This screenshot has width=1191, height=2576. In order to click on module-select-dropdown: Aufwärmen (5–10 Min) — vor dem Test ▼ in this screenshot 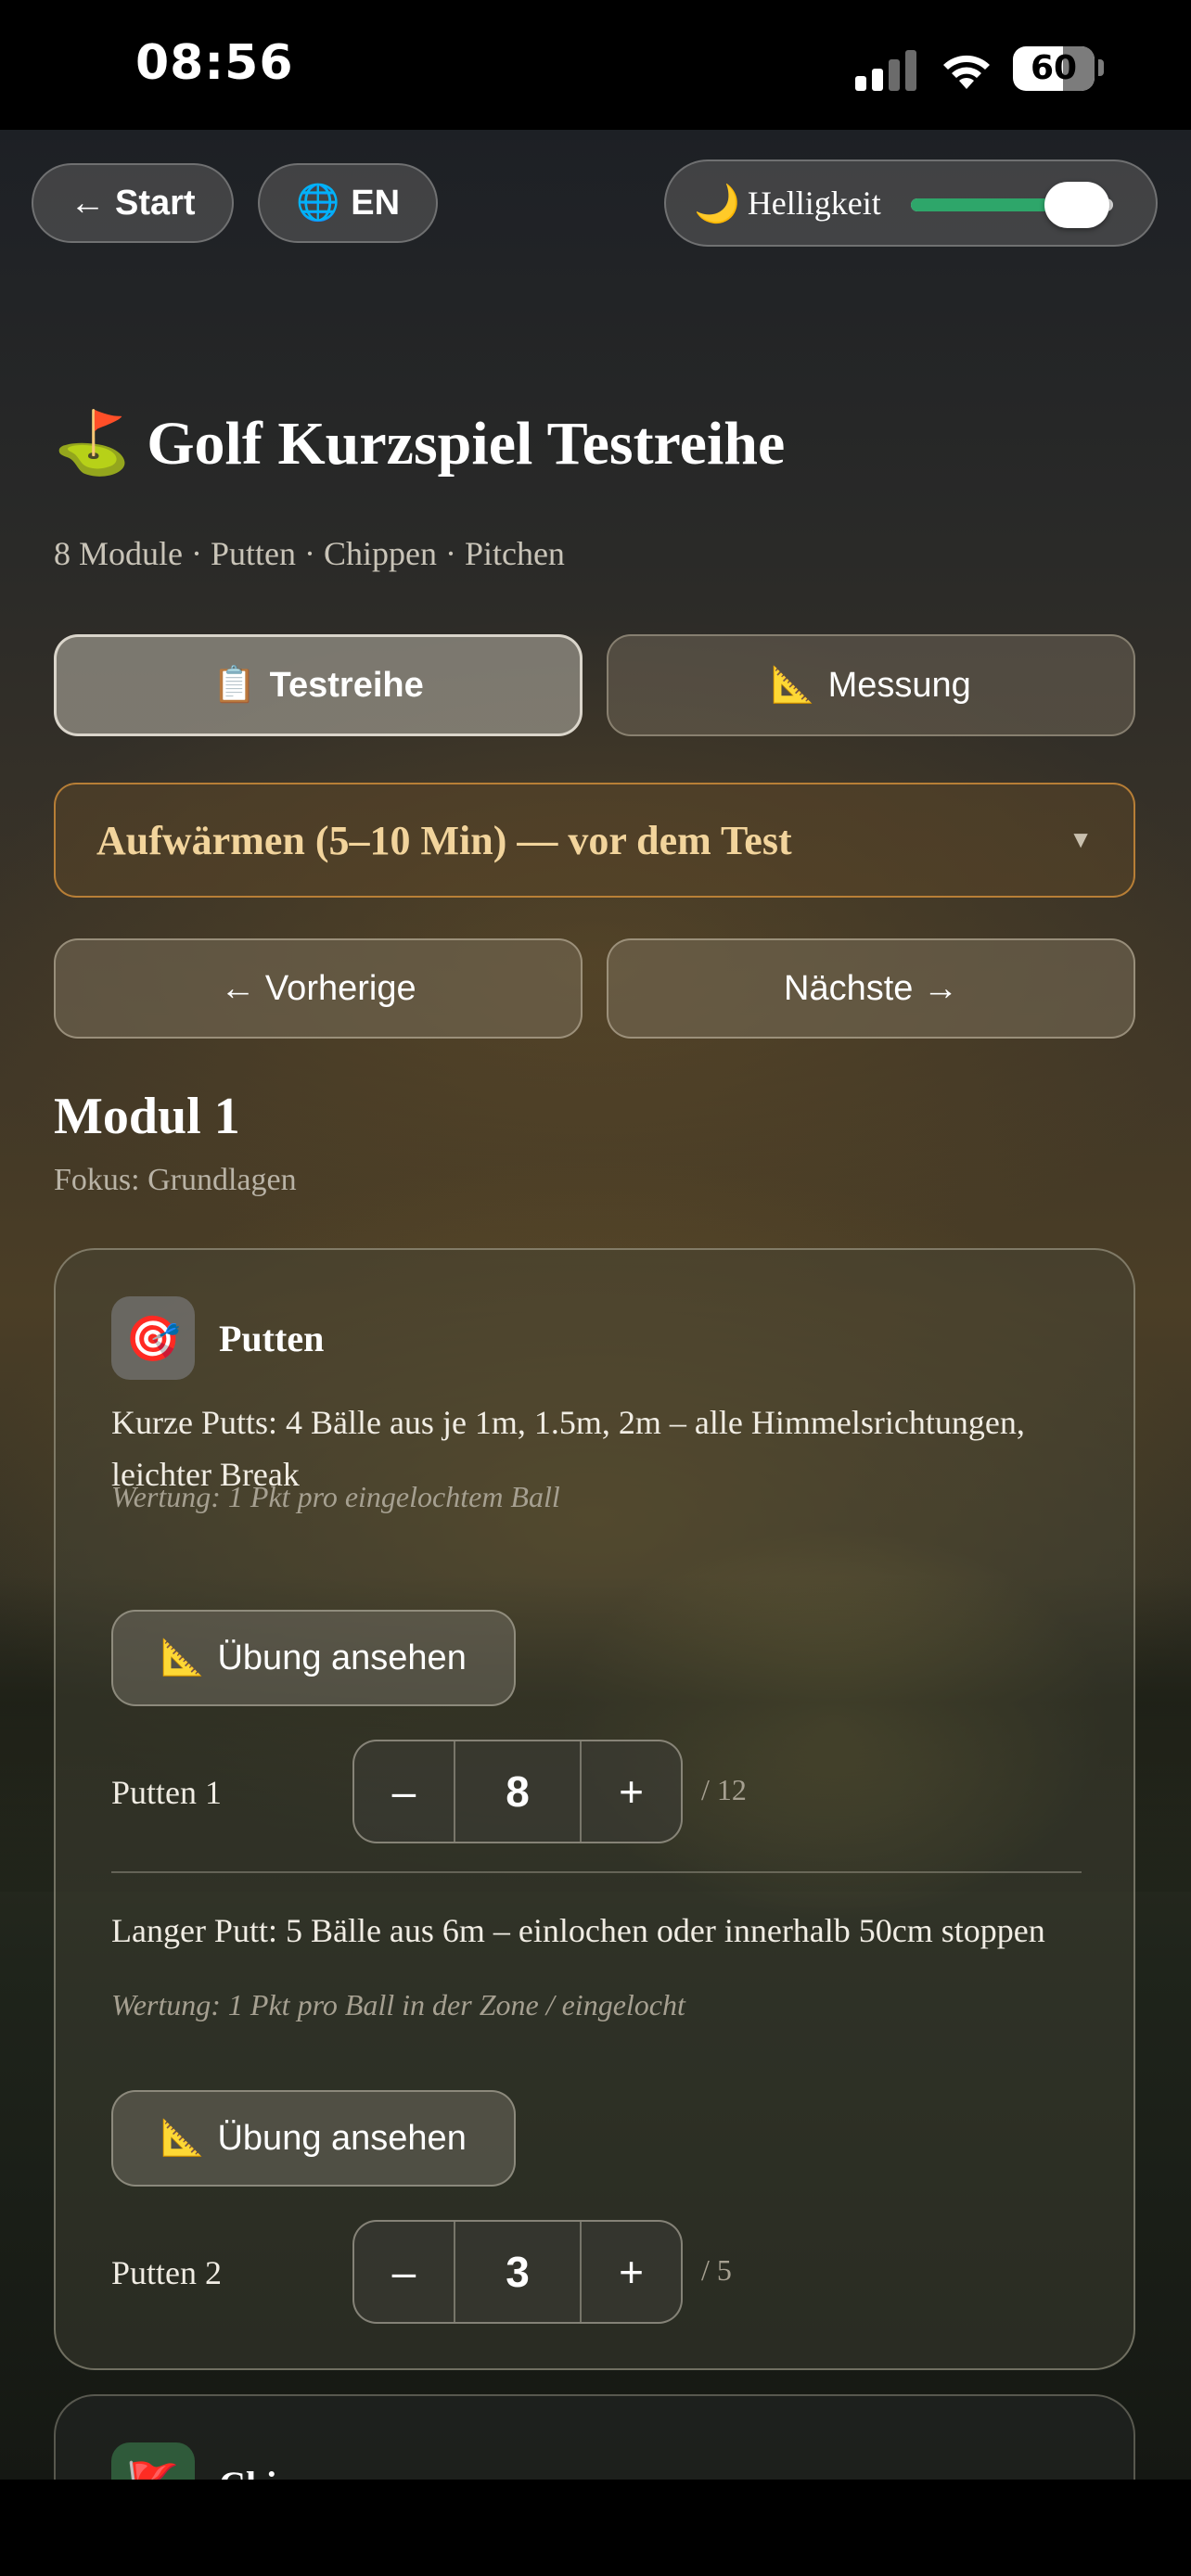, I will do `click(594, 840)`.